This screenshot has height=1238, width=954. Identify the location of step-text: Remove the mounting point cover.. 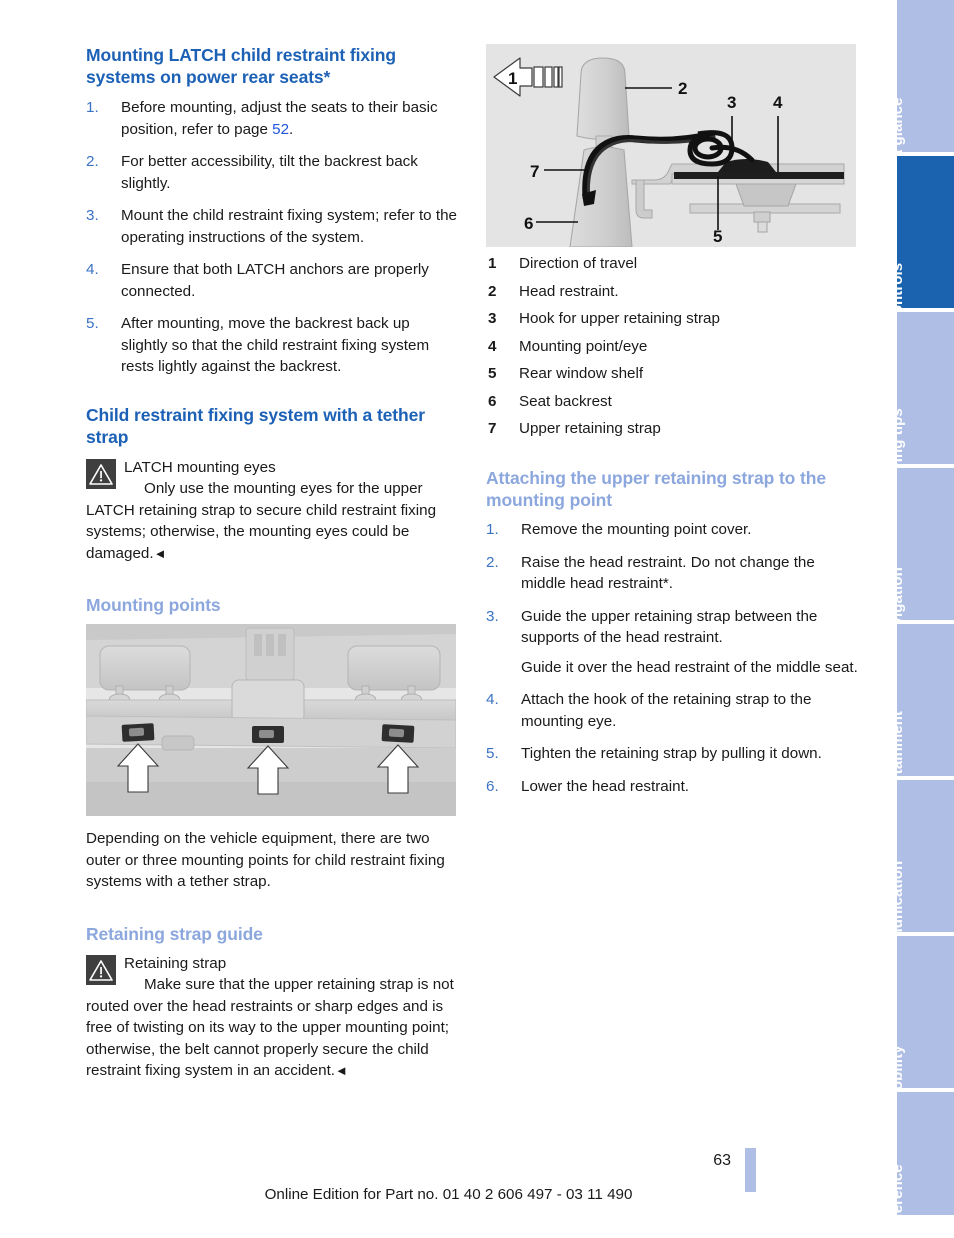
(636, 529).